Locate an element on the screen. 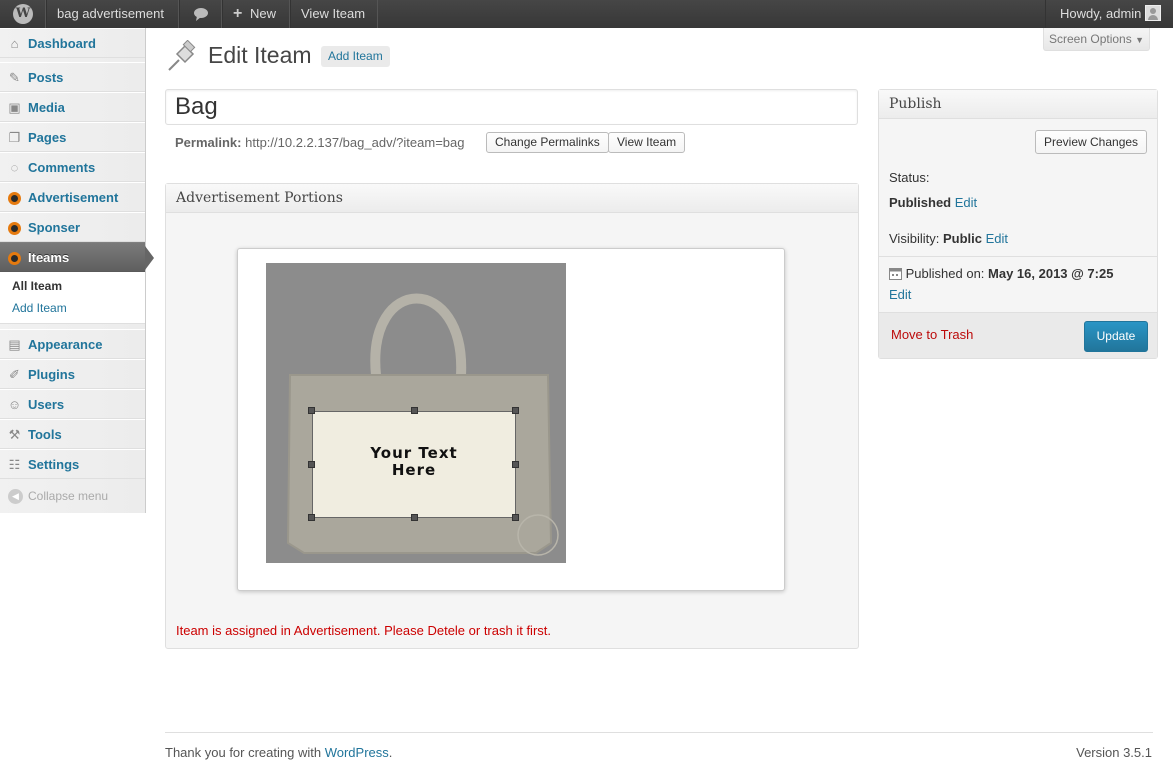 Image resolution: width=1173 pixels, height=773 pixels. pages-icon: ❐ is located at coordinates (14, 137).